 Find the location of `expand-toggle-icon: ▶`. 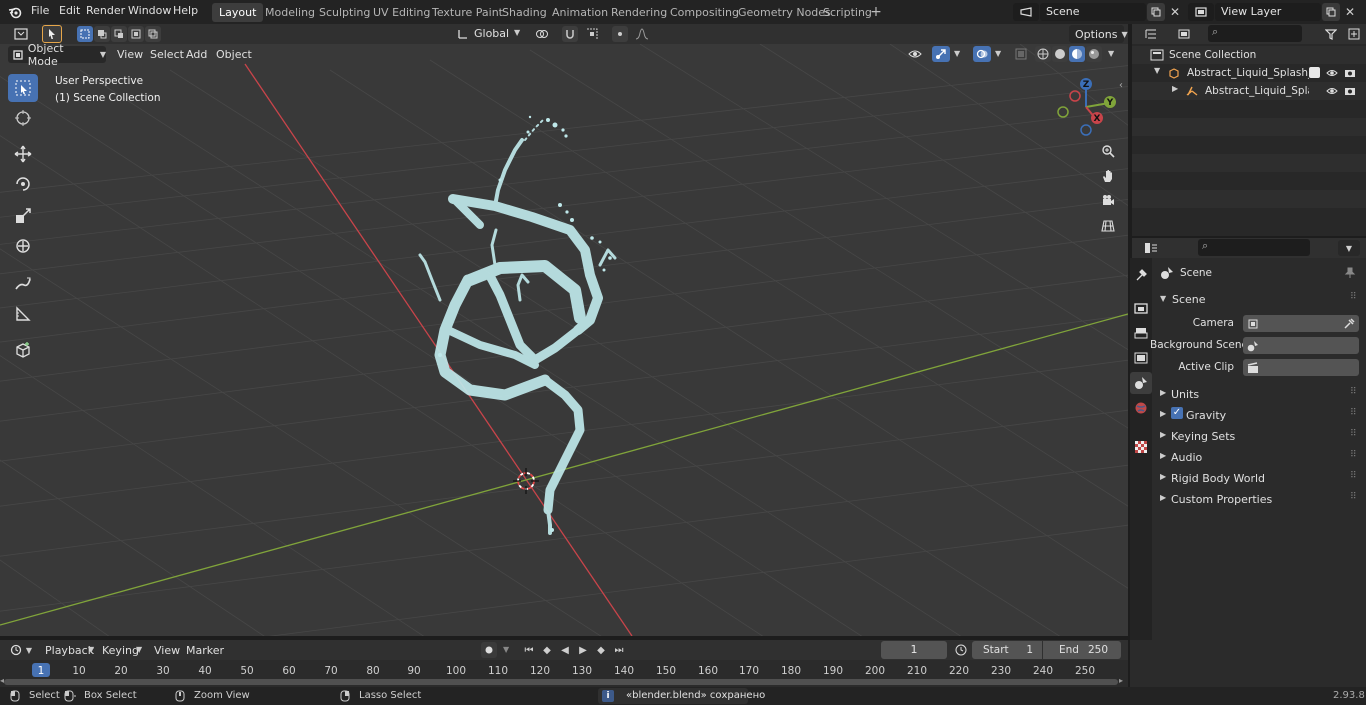

expand-toggle-icon: ▶ is located at coordinates (1175, 88).